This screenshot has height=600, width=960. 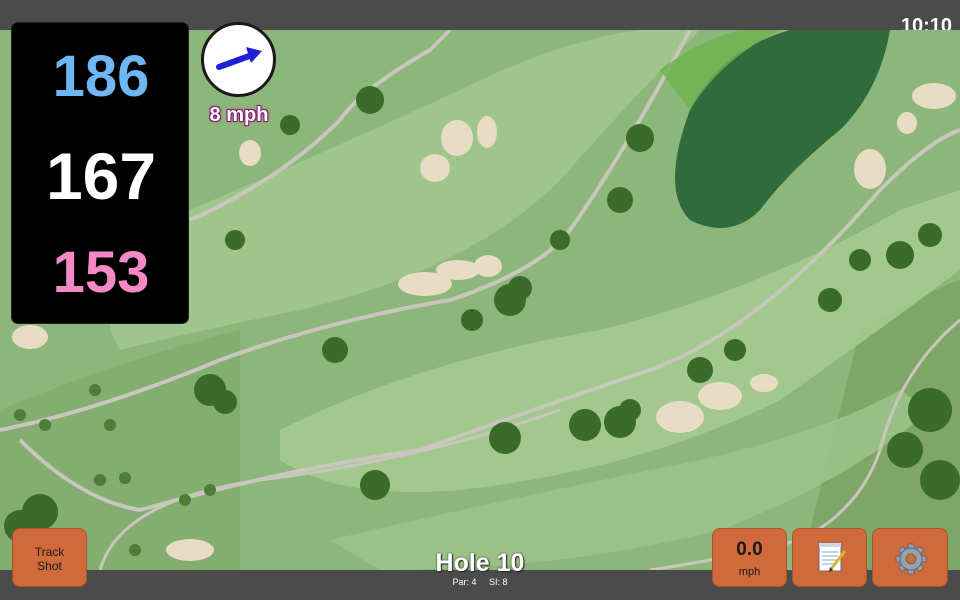 I want to click on track-shot-button: Track Shot, so click(x=49, y=557).